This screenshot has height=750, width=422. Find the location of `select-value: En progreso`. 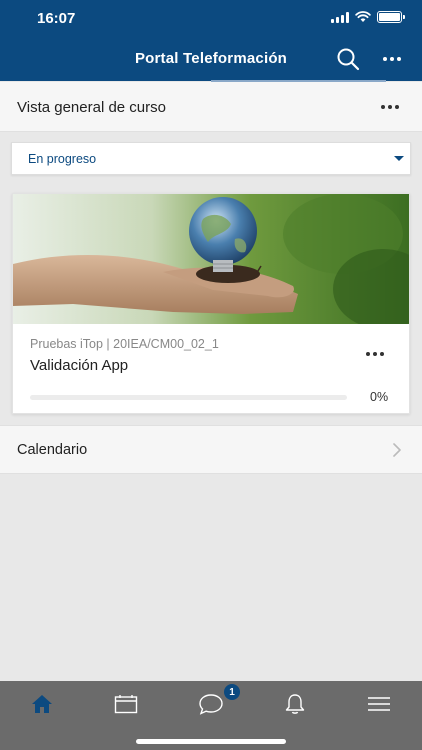

select-value: En progreso is located at coordinates (62, 159).